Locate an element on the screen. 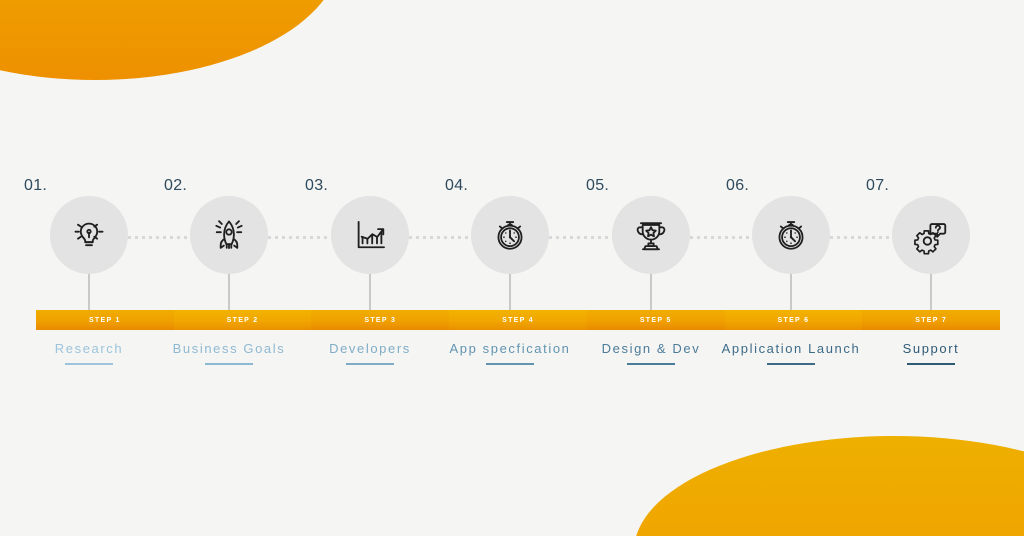  step-title-4: App specfication is located at coordinates (510, 348).